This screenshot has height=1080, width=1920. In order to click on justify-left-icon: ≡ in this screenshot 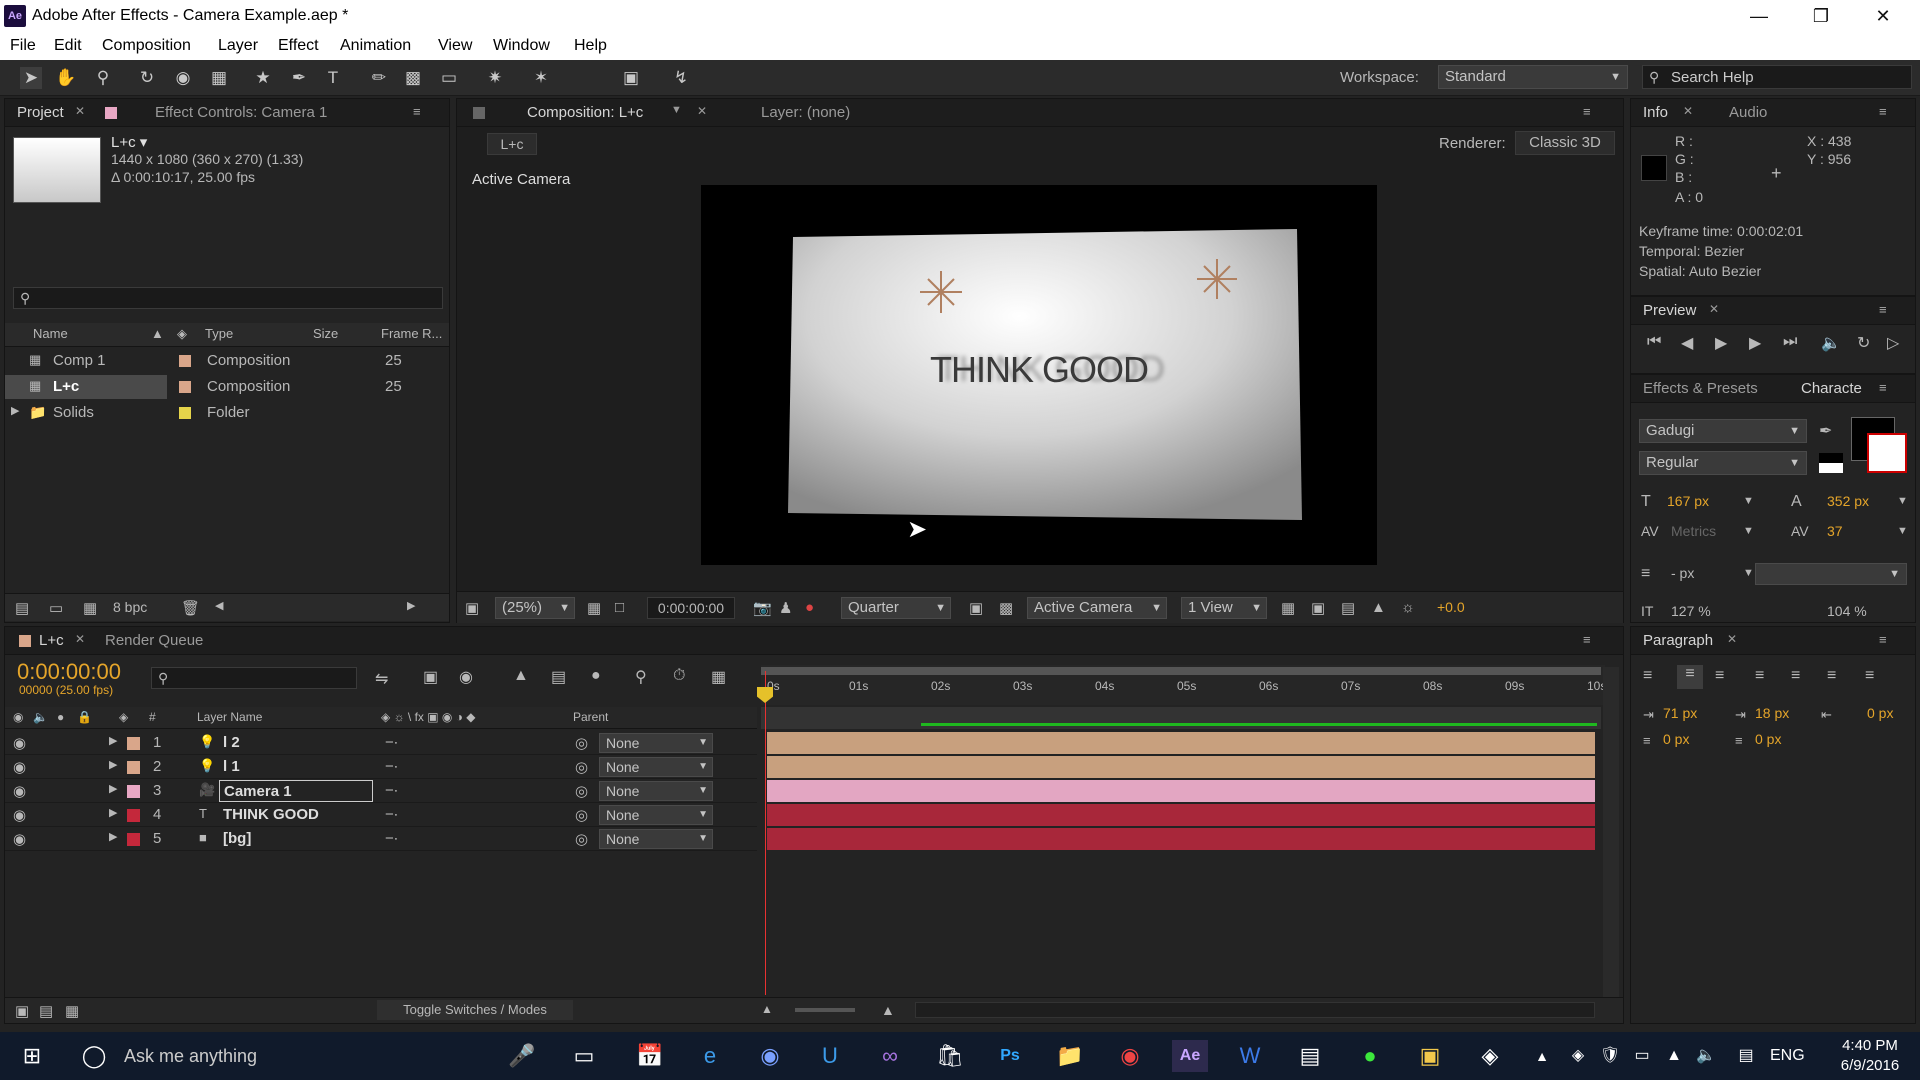, I will do `click(1759, 676)`.